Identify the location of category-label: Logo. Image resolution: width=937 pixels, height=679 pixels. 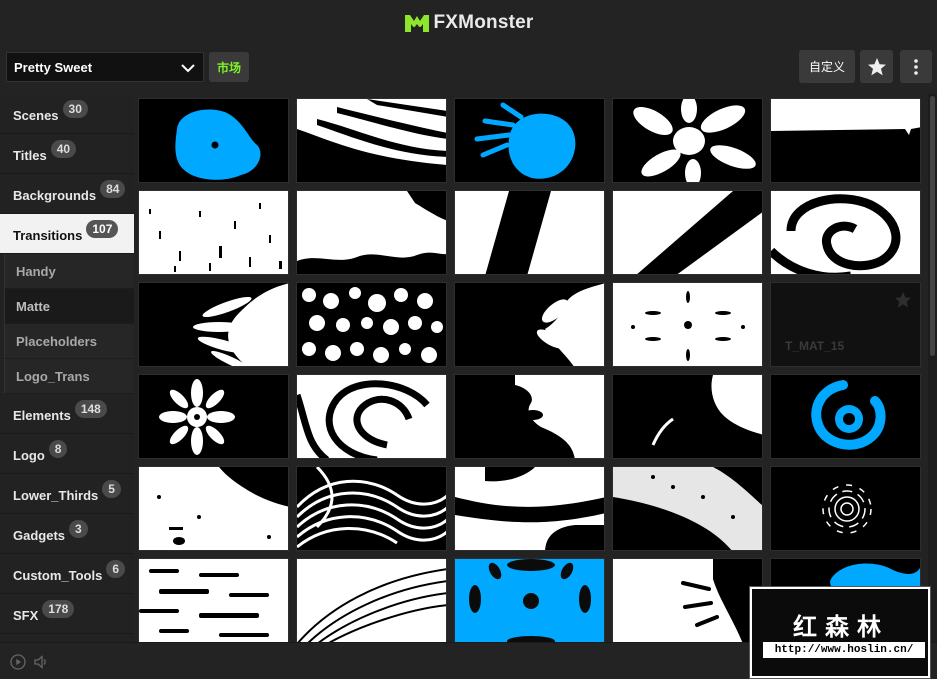
(29, 455).